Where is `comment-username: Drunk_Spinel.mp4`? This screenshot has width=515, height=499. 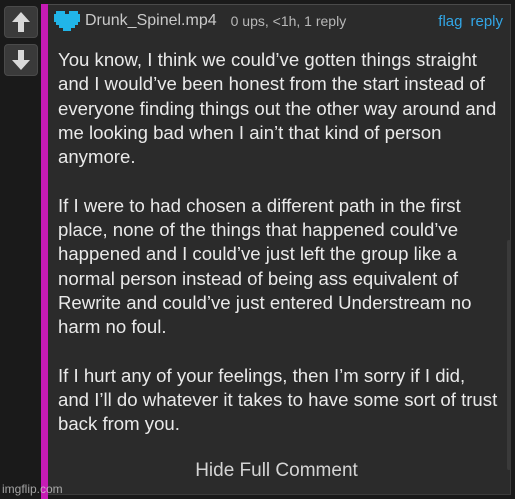
comment-username: Drunk_Spinel.mp4 is located at coordinates (151, 21).